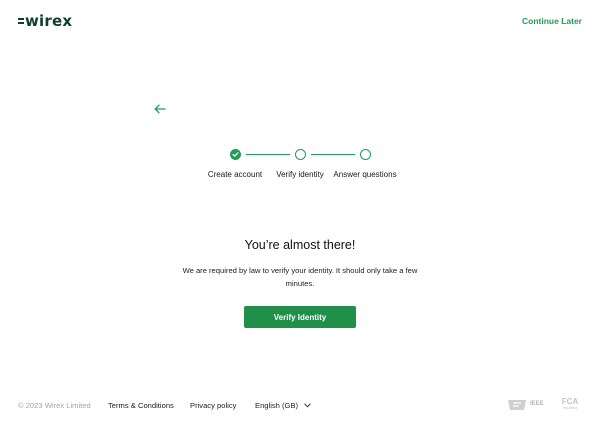 The image size is (600, 426). Describe the element at coordinates (537, 404) in the screenshot. I see `ieee-text: IEEE` at that location.